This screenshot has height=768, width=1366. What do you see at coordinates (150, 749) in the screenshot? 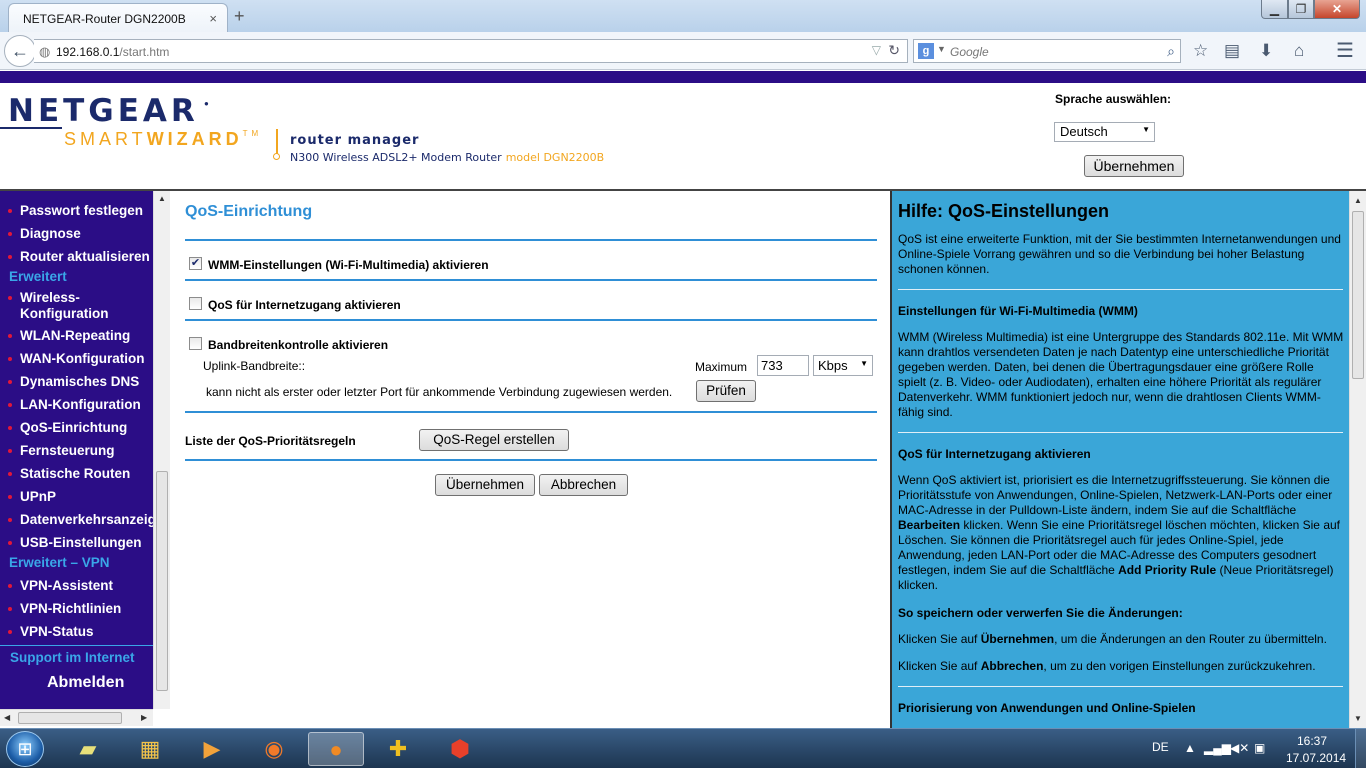
I see `libraries-folder-icon: ▦` at bounding box center [150, 749].